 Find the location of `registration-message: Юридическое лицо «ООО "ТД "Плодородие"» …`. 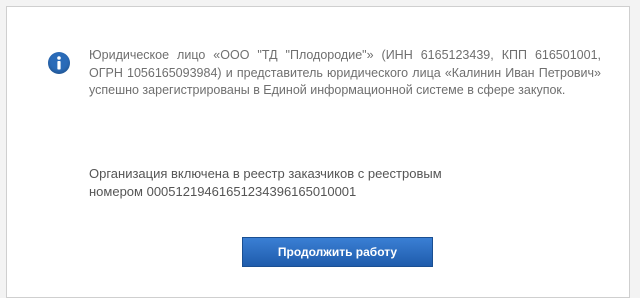

registration-message: Юридическое лицо «ООО "ТД "Плодородие"» … is located at coordinates (345, 72).